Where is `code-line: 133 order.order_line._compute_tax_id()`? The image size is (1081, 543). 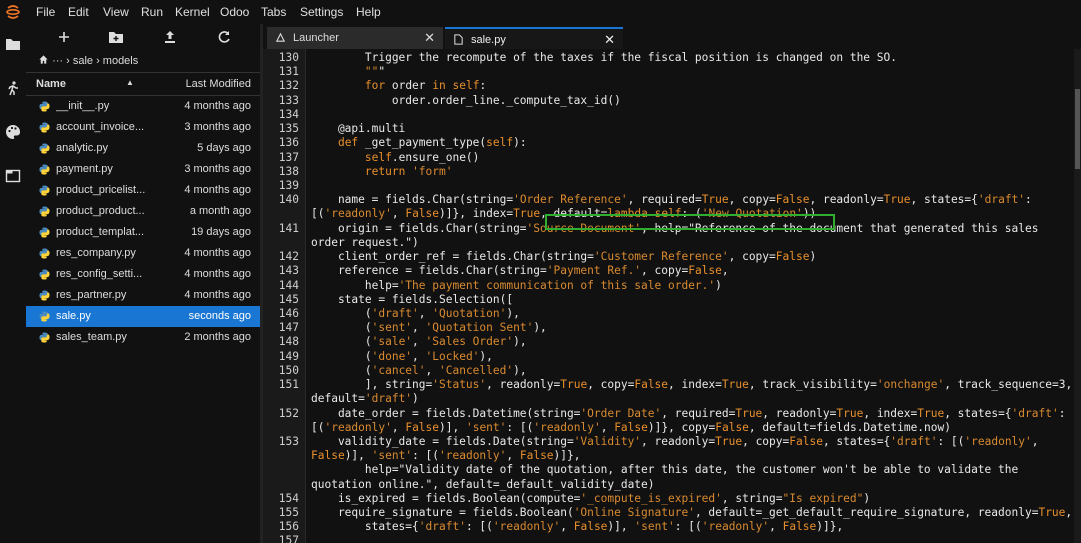
code-line: 133 order.order_line._compute_tax_id() is located at coordinates (668, 101).